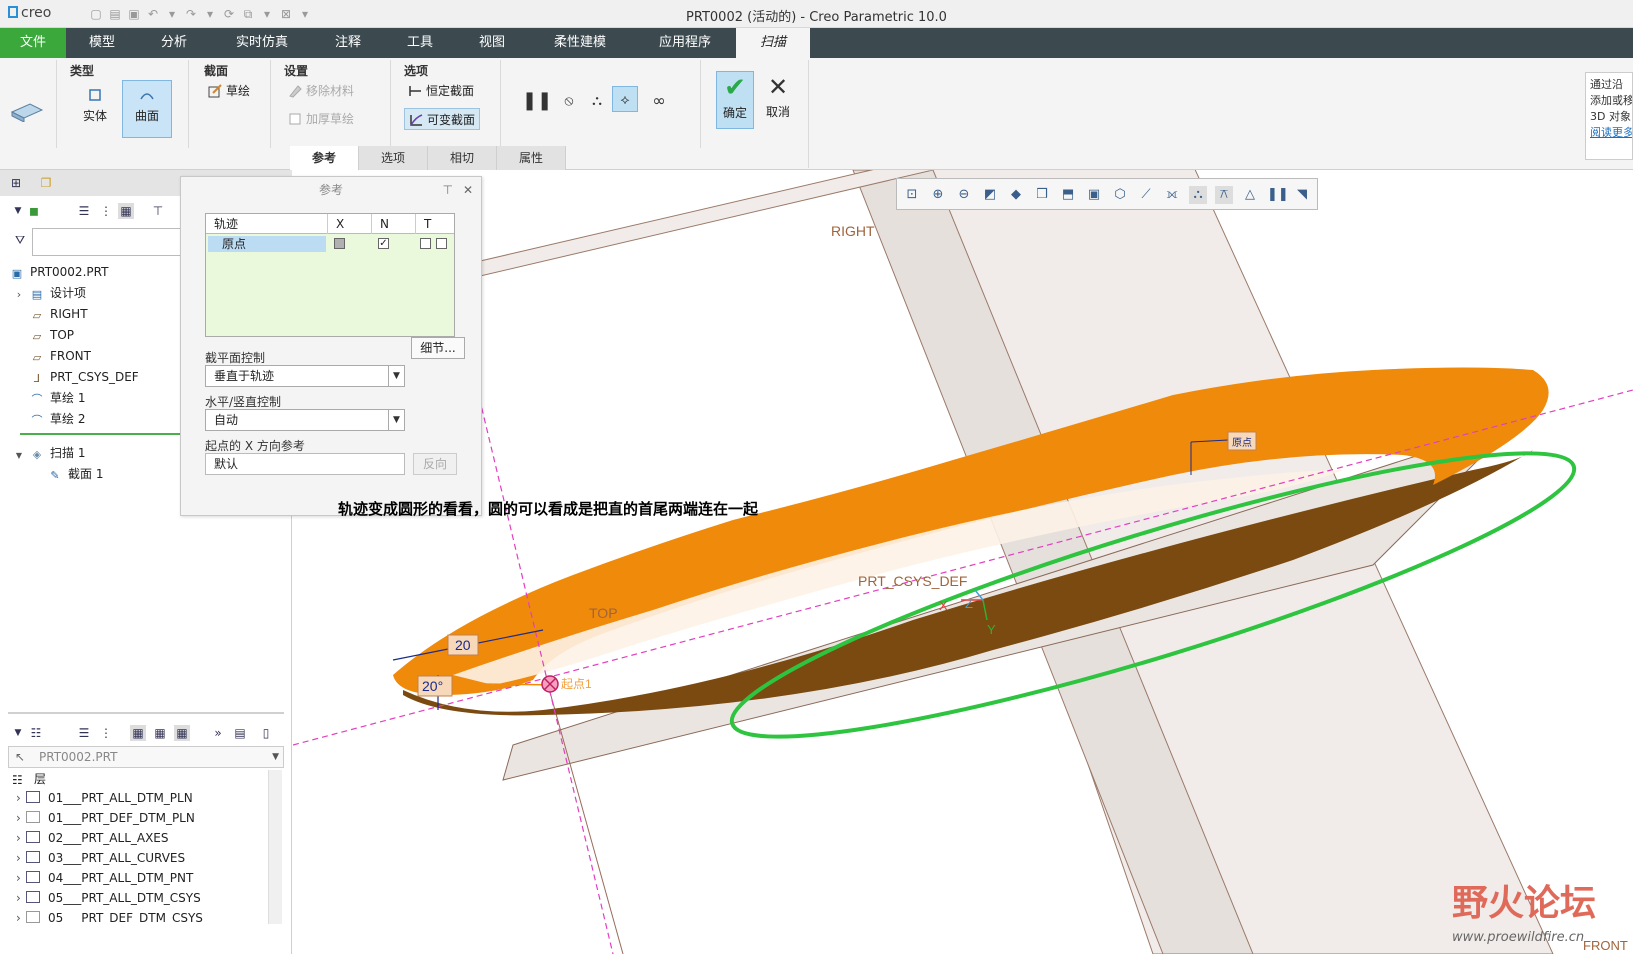 This screenshot has width=1633, height=954. What do you see at coordinates (160, 733) in the screenshot?
I see `layer-hide-icon: ▦` at bounding box center [160, 733].